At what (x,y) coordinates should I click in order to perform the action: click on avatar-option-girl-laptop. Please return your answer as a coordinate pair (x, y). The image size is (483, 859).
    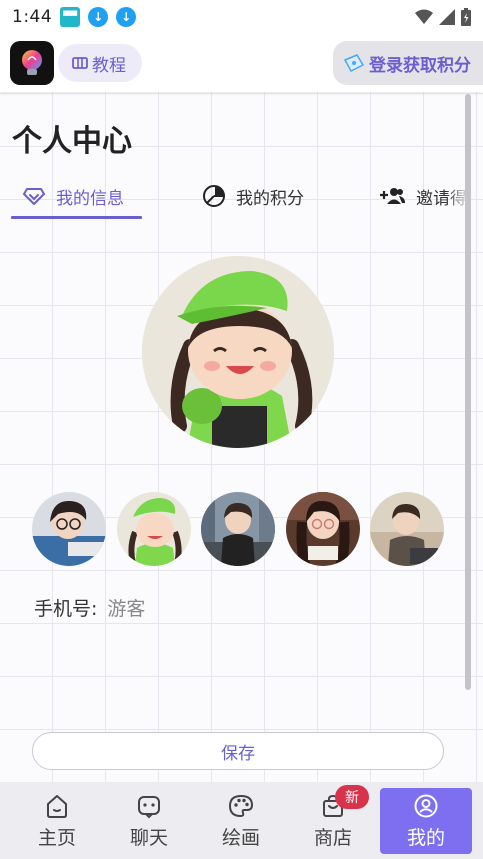
    Looking at the image, I should click on (69, 529).